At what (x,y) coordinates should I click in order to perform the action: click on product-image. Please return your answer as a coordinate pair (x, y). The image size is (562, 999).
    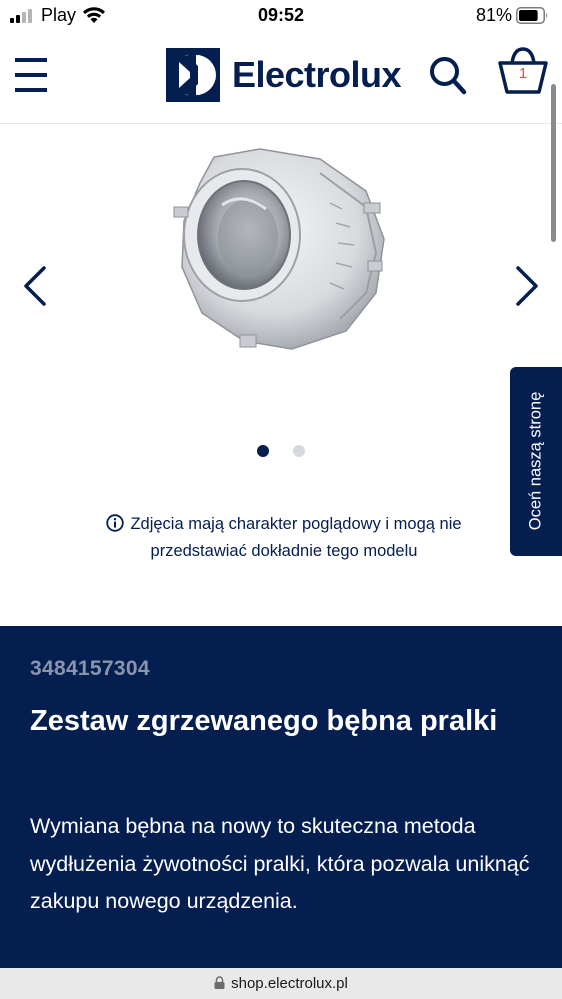
    Looking at the image, I should click on (281, 248).